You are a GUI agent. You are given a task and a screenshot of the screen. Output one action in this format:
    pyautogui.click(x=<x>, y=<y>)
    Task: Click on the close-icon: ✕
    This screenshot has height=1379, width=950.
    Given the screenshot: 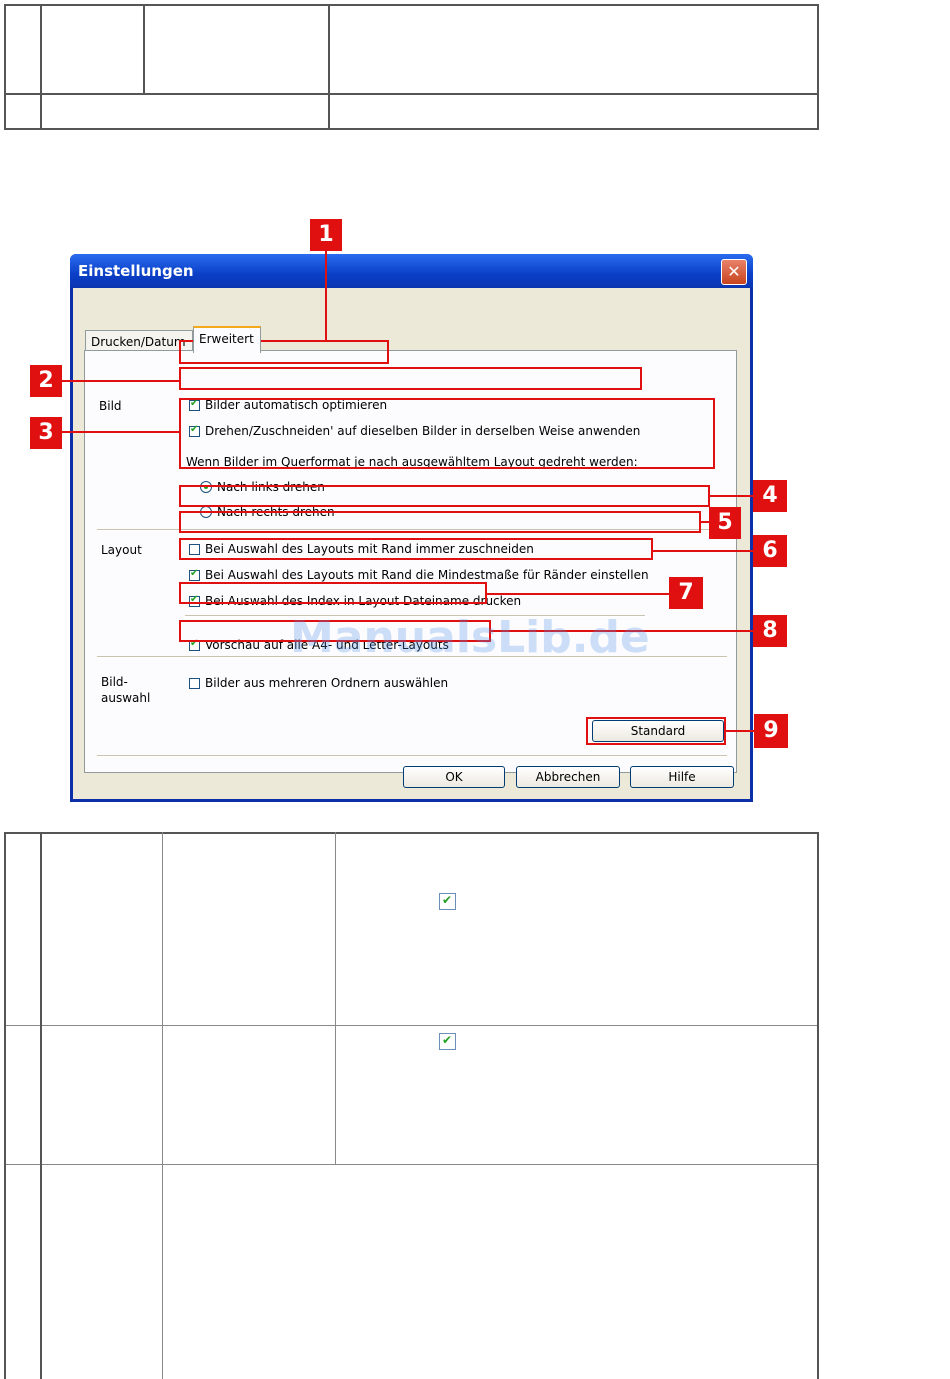 What is the action you would take?
    pyautogui.click(x=734, y=271)
    